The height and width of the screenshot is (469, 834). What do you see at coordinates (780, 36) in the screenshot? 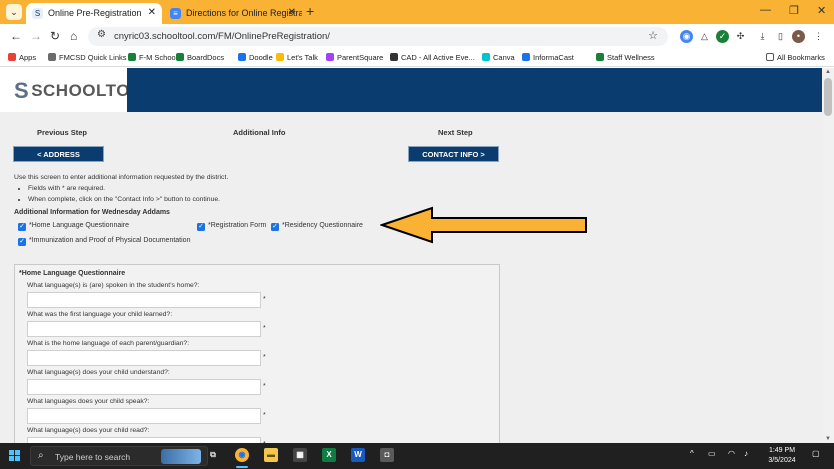
I see `reading-list-icon: ▯` at bounding box center [780, 36].